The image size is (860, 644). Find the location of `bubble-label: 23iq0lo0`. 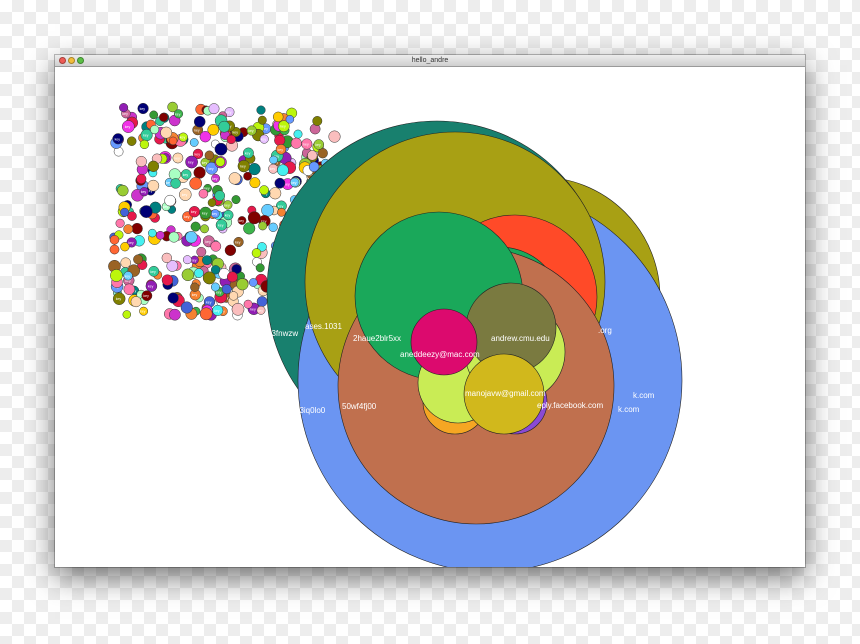

bubble-label: 23iq0lo0 is located at coordinates (310, 410).